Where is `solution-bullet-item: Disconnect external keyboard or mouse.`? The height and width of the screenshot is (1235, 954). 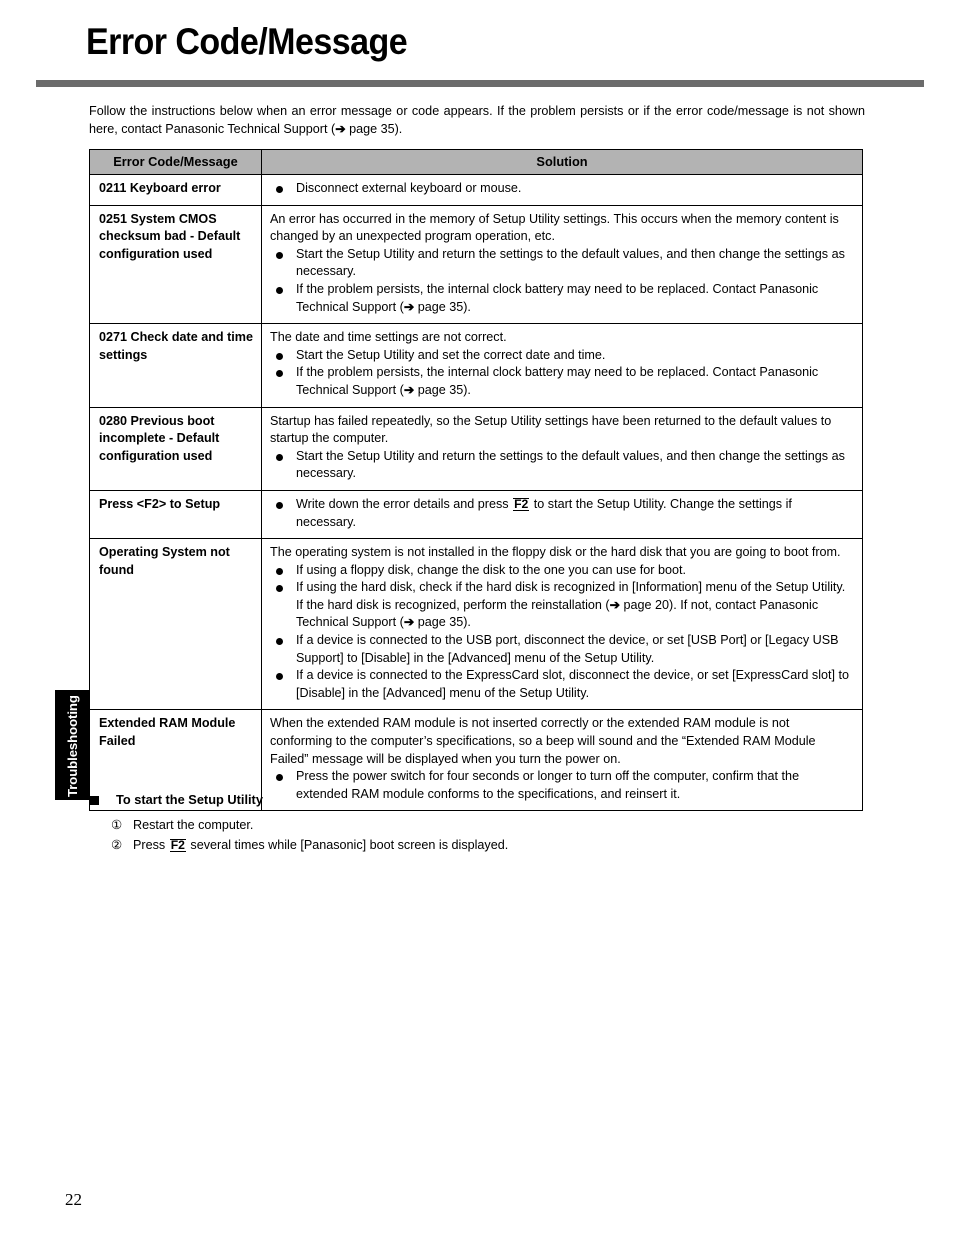
solution-bullet-item: Disconnect external keyboard or mouse. is located at coordinates (562, 189).